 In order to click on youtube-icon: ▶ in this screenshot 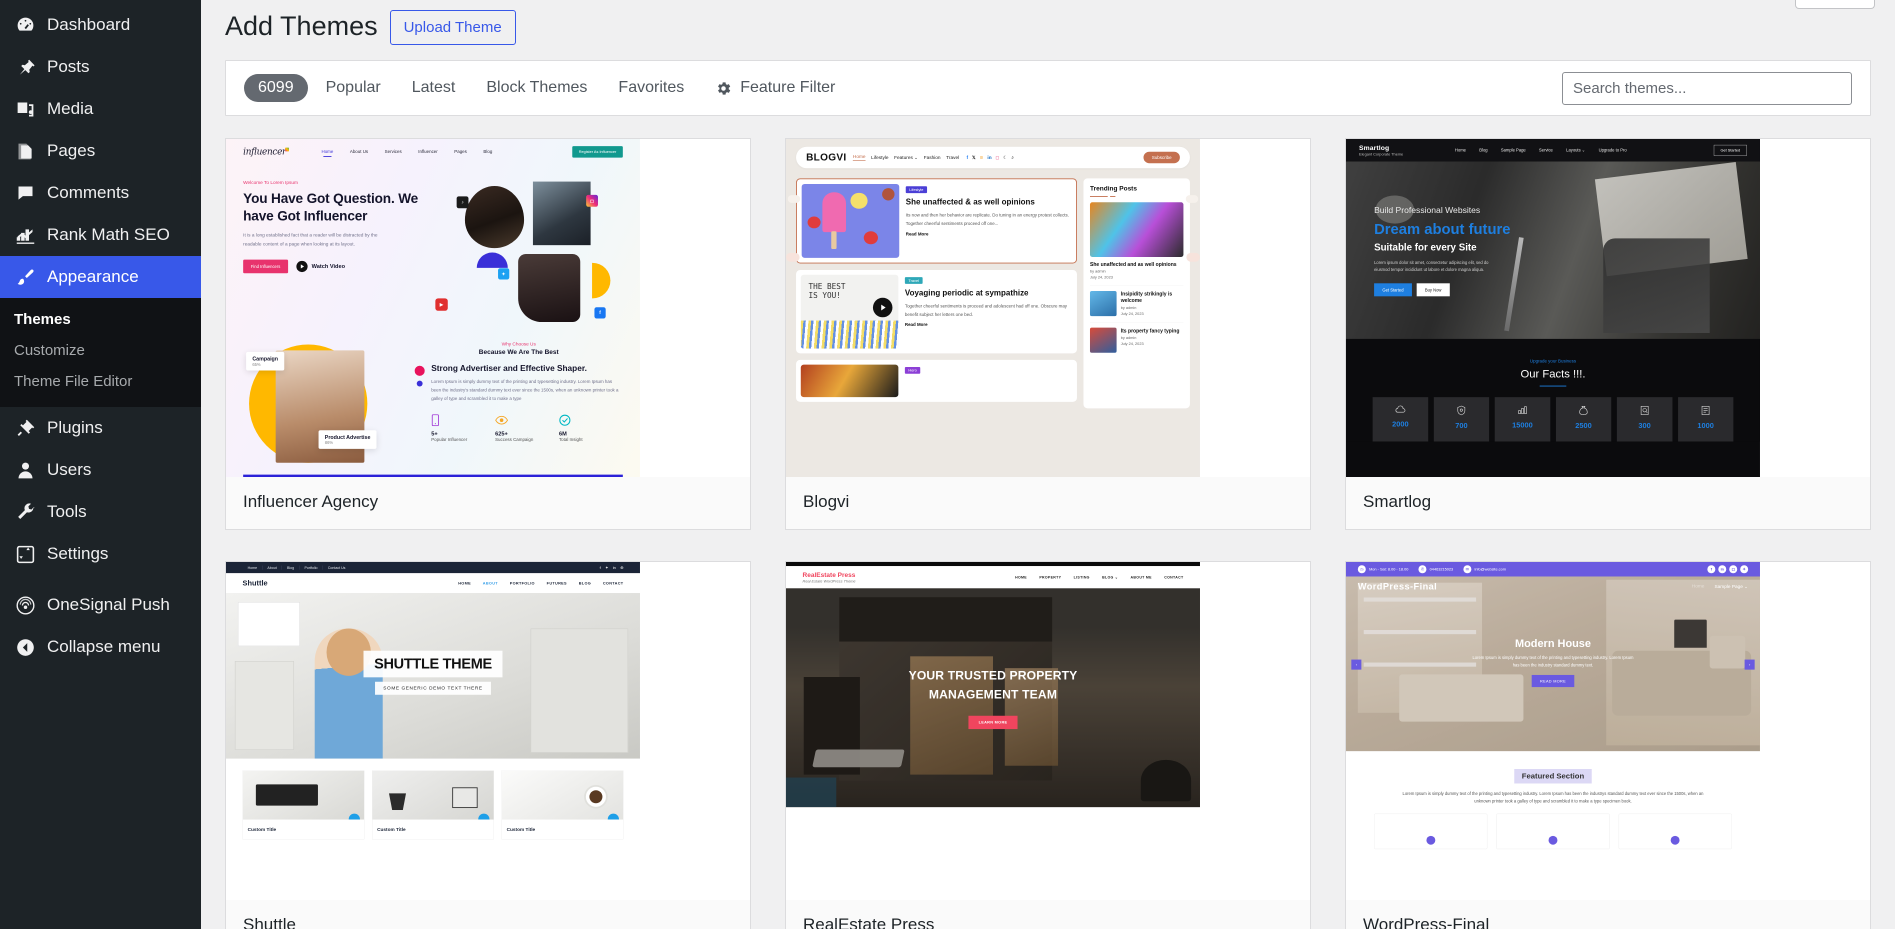, I will do `click(441, 304)`.